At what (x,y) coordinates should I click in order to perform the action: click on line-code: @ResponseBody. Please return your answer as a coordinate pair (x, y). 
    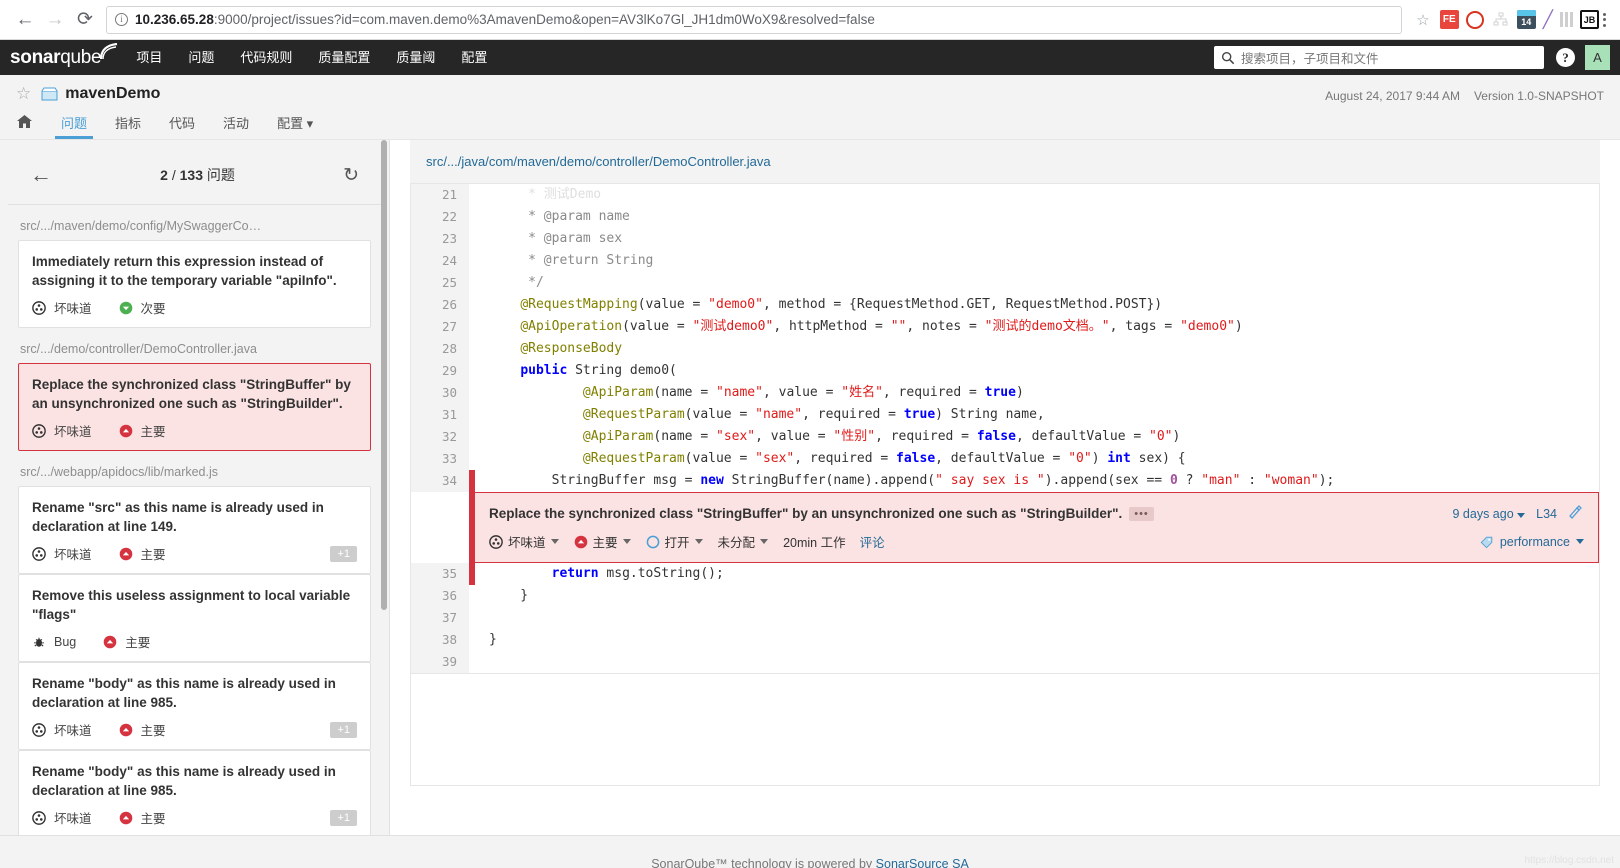
    Looking at the image, I should click on (571, 348).